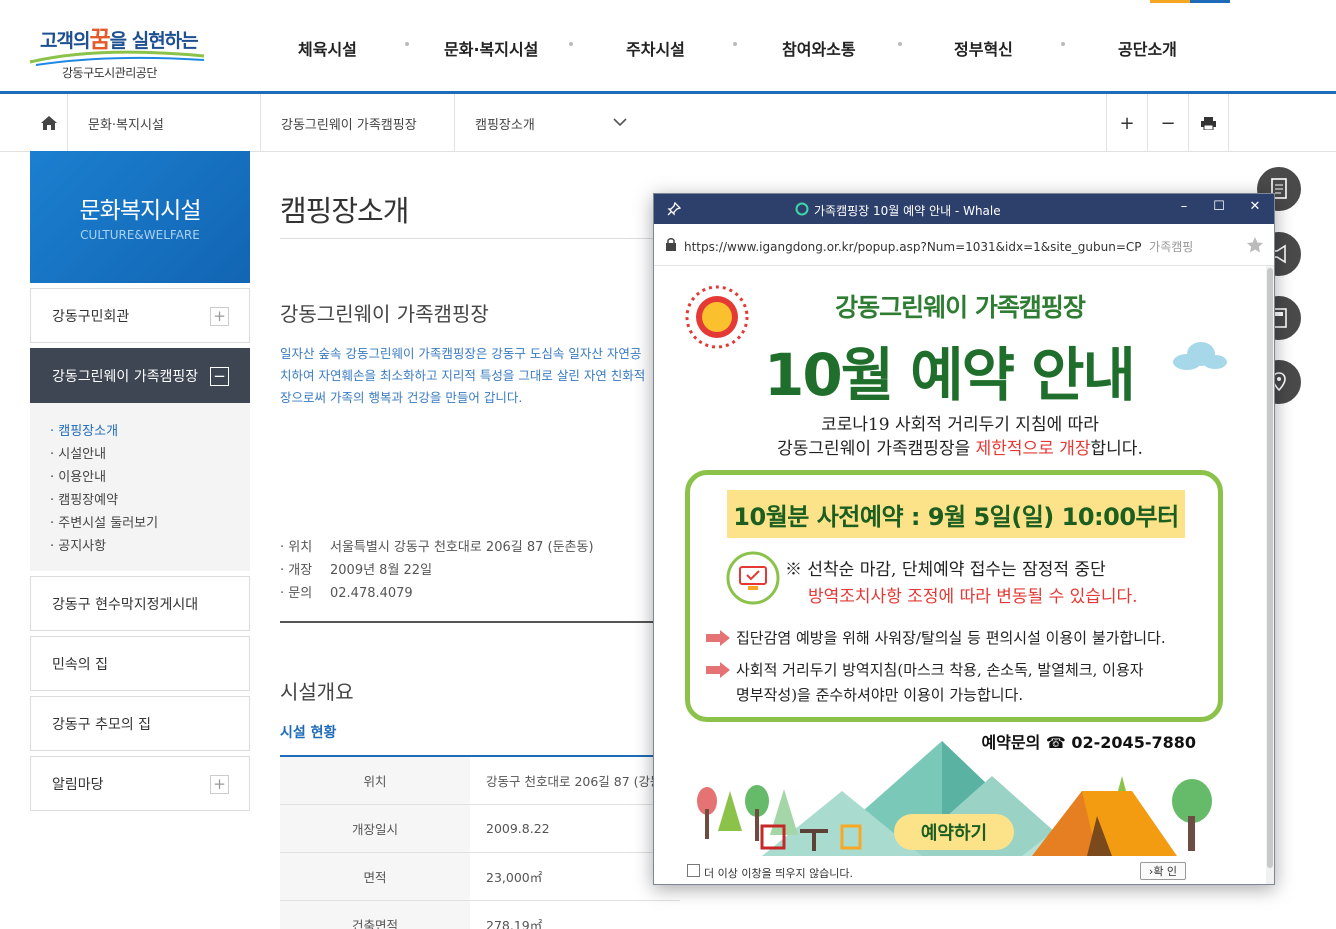 The image size is (1336, 929). I want to click on nav-parking: 주차시설, so click(655, 48).